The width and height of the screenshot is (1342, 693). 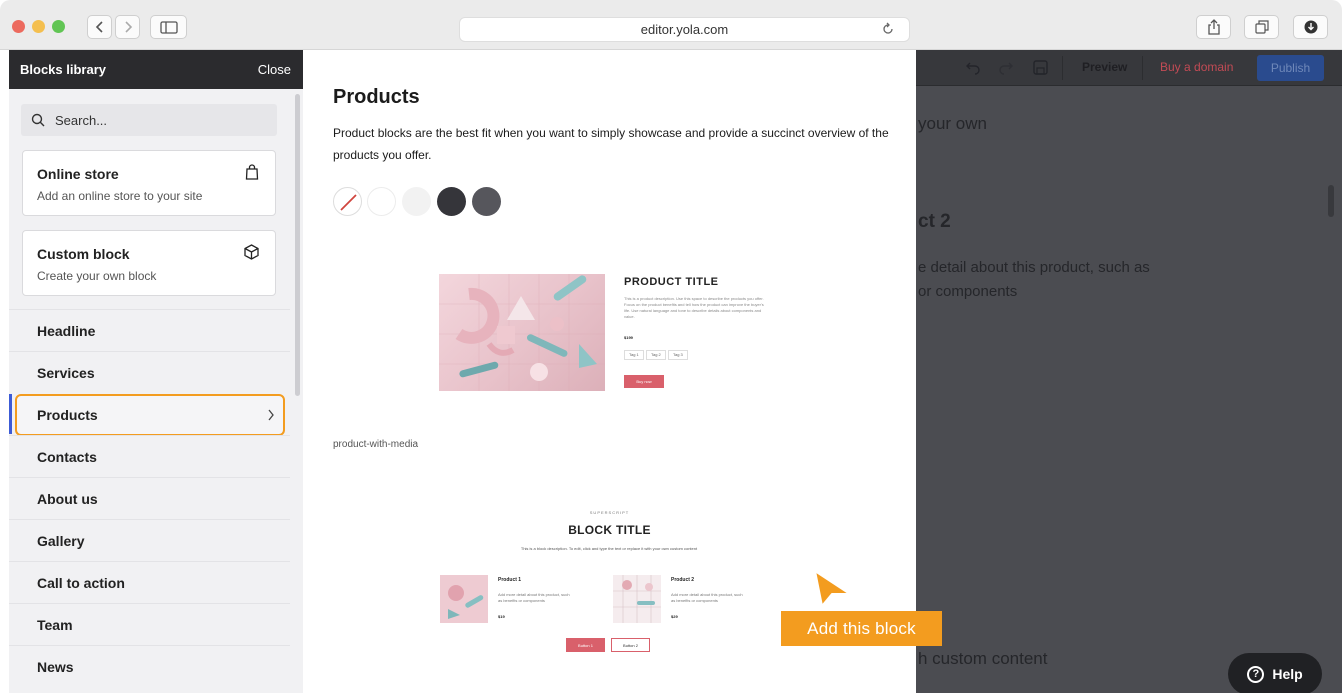 I want to click on tabs-button, so click(x=1261, y=27).